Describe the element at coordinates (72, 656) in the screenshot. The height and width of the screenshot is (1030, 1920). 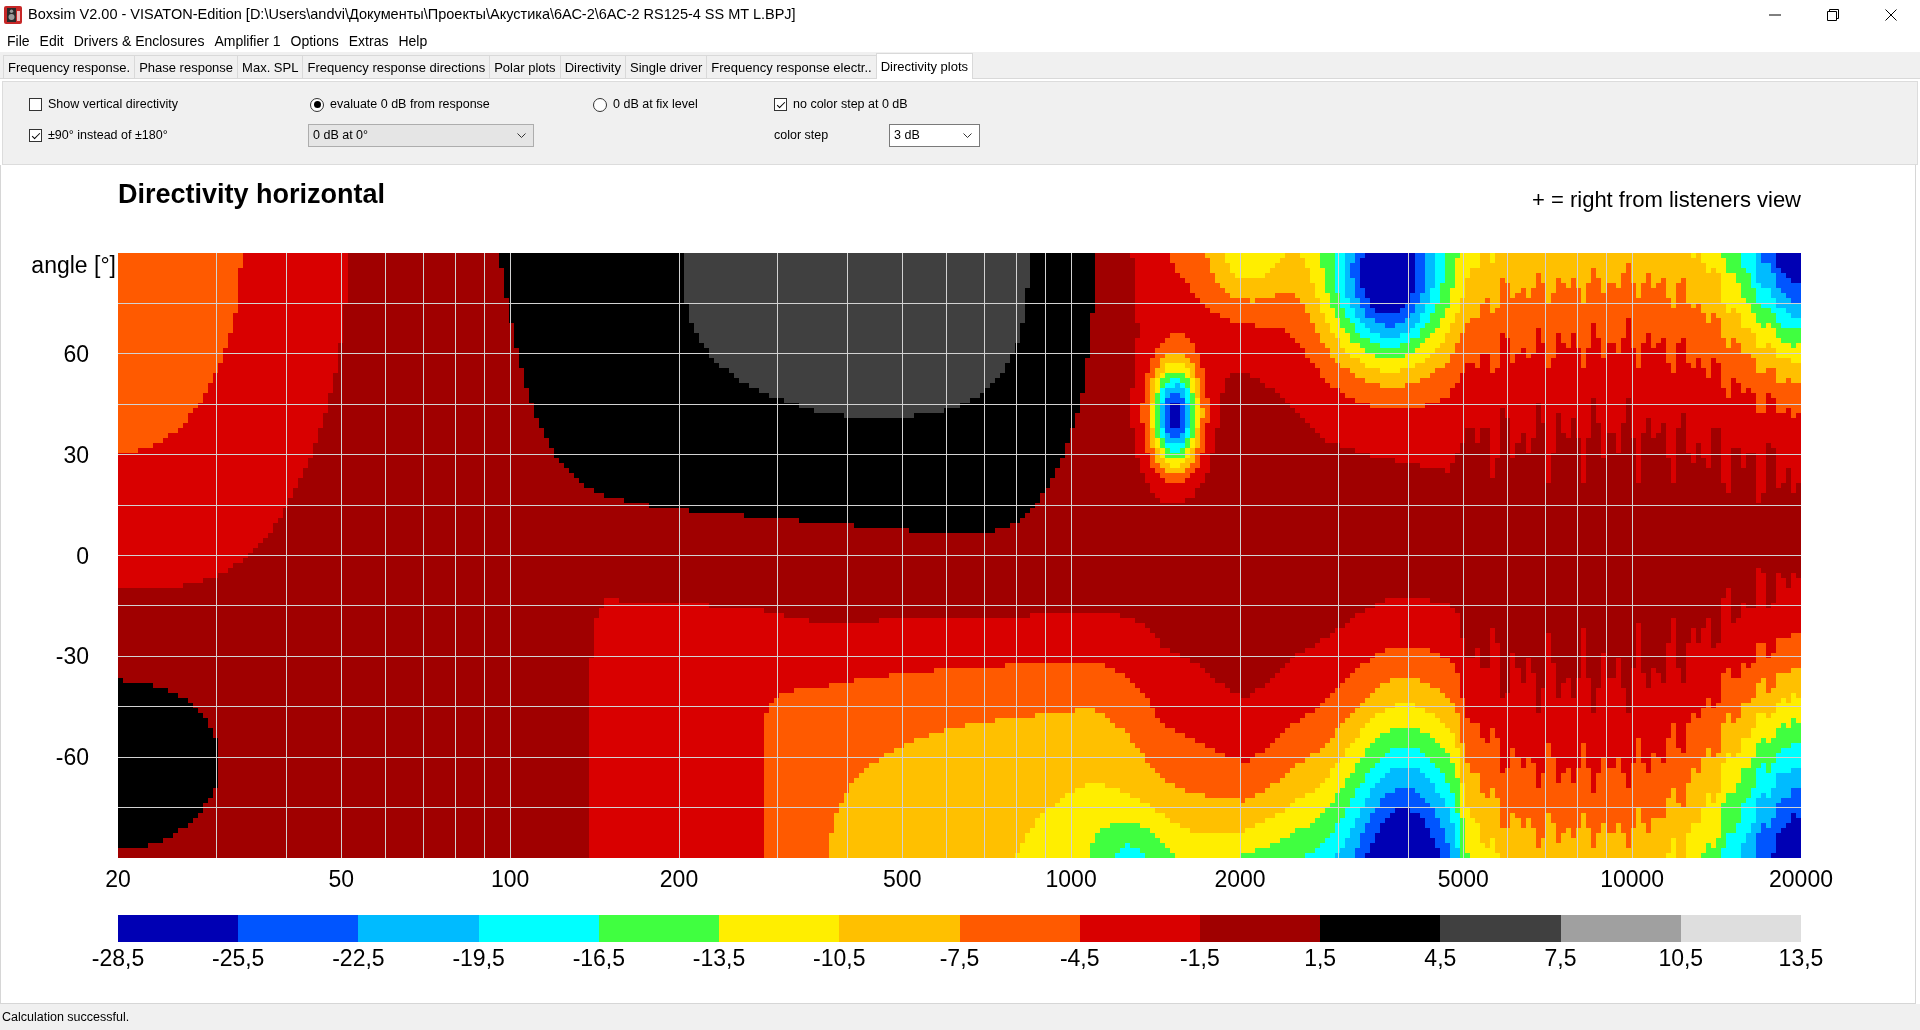
I see `axis-tick-label: -30` at that location.